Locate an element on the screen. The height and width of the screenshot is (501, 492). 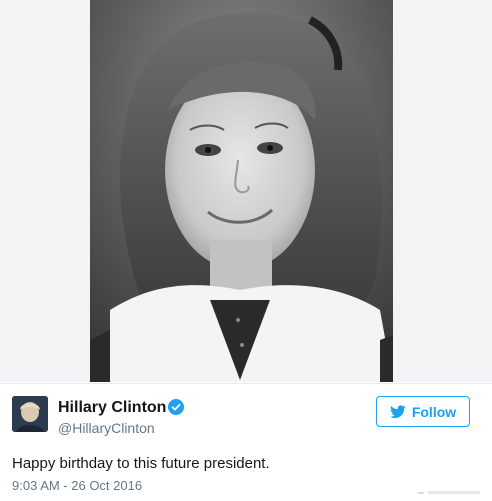
follow-button: Follow is located at coordinates (423, 411).